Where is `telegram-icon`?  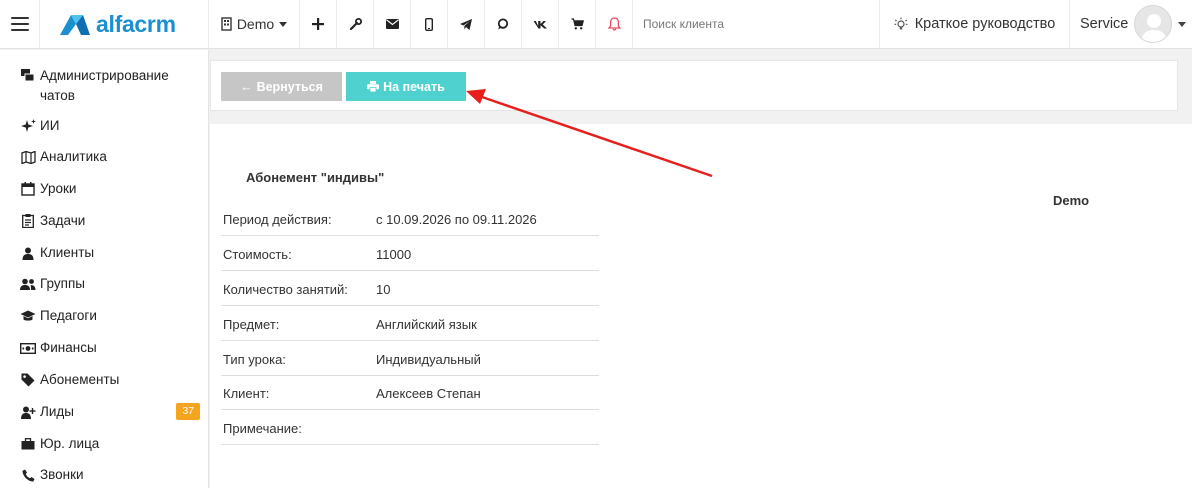 telegram-icon is located at coordinates (466, 24).